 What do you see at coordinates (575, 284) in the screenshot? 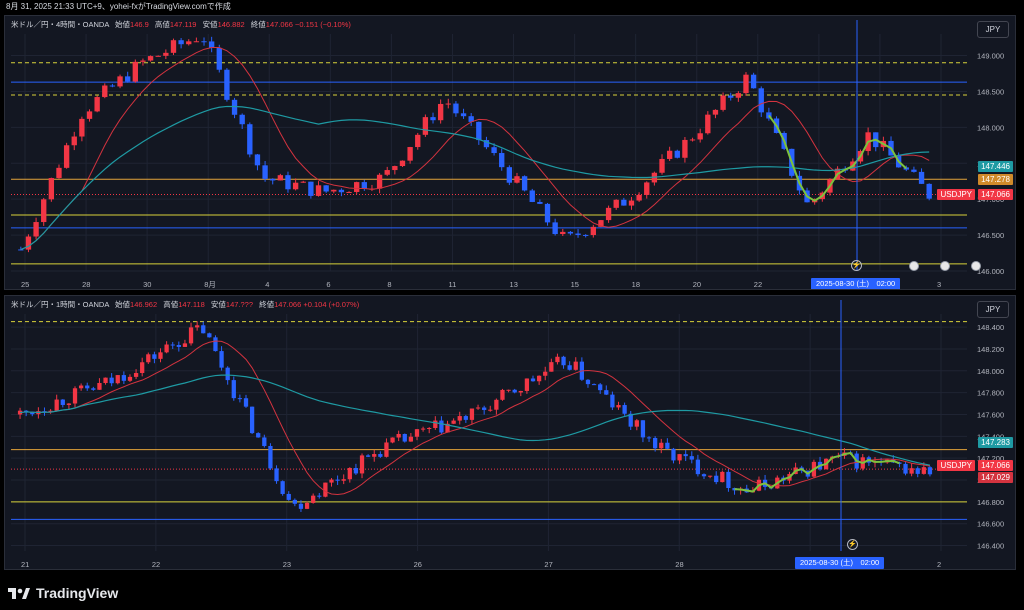
I see `x-tick-label: 15` at bounding box center [575, 284].